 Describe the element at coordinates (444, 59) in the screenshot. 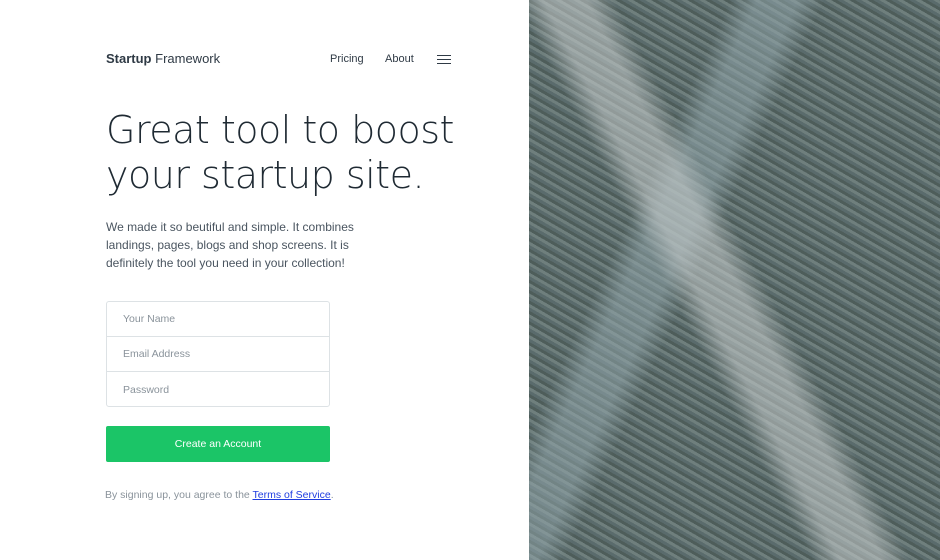

I see `hamburger-icon` at that location.